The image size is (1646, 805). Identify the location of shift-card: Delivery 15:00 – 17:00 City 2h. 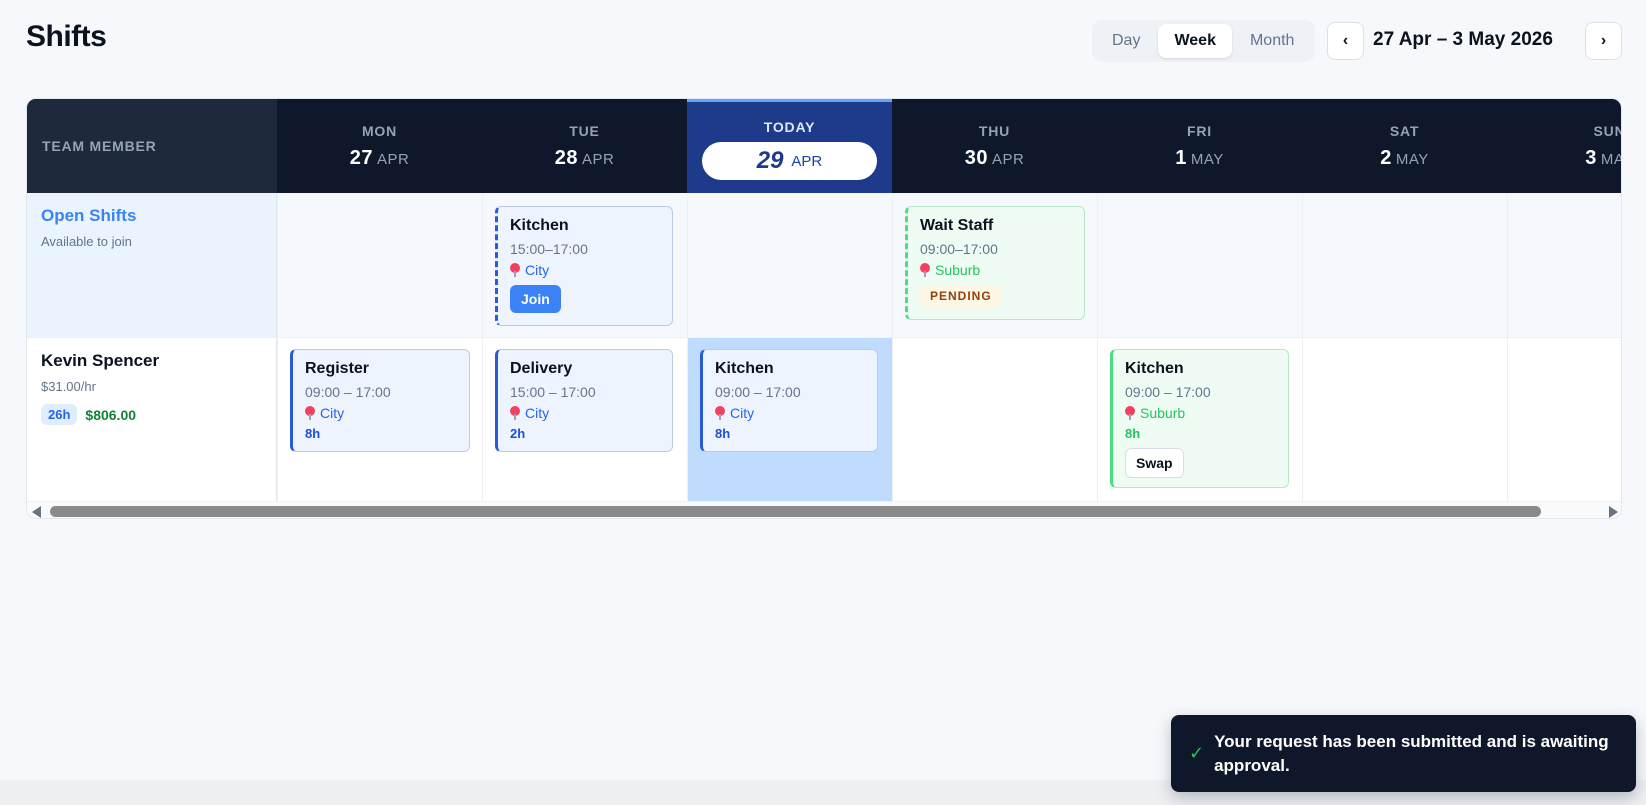
(584, 400).